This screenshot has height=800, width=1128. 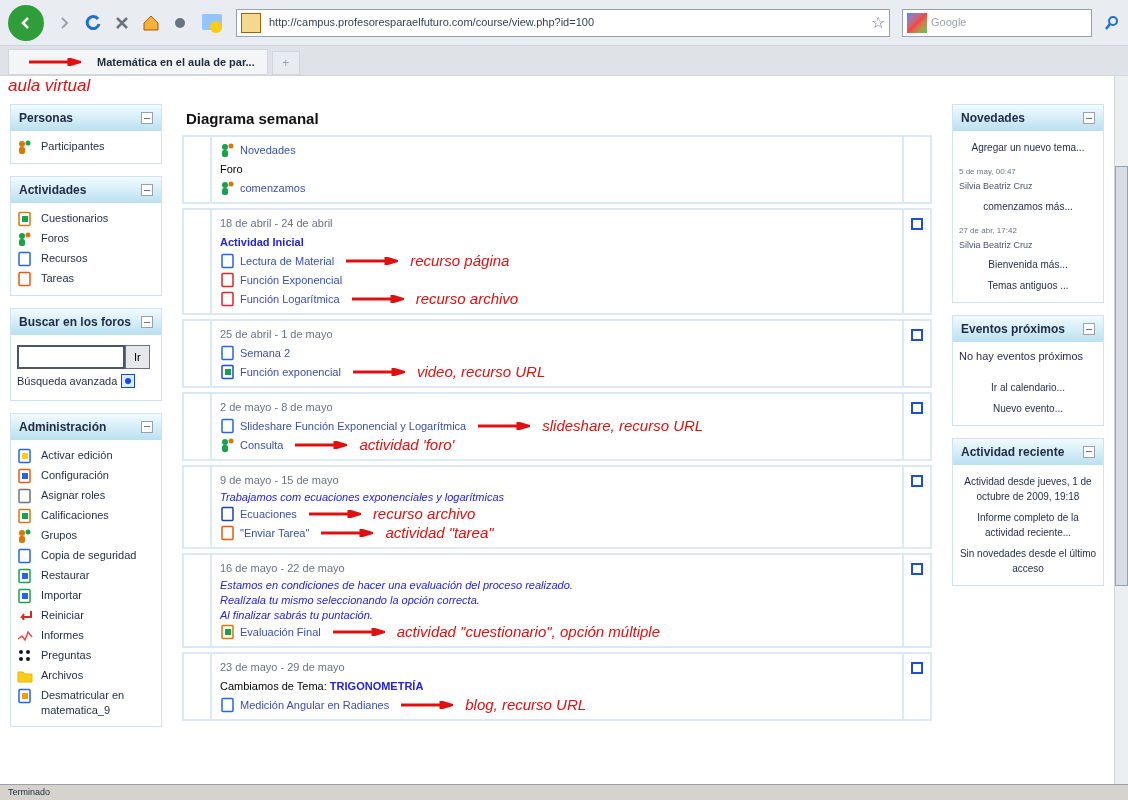 What do you see at coordinates (77, 455) in the screenshot?
I see `sidebar-link: Activar edición` at bounding box center [77, 455].